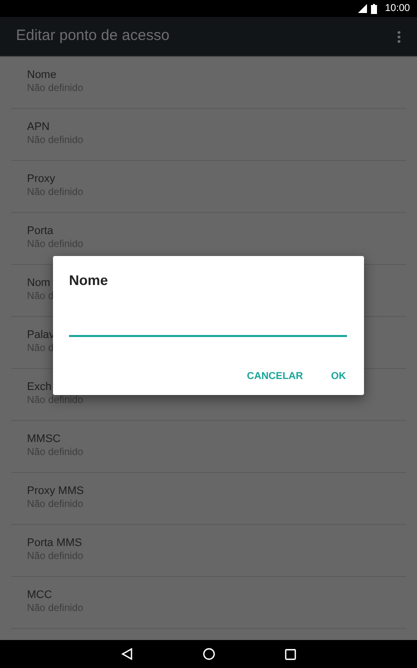  What do you see at coordinates (127, 654) in the screenshot?
I see `back-icon` at bounding box center [127, 654].